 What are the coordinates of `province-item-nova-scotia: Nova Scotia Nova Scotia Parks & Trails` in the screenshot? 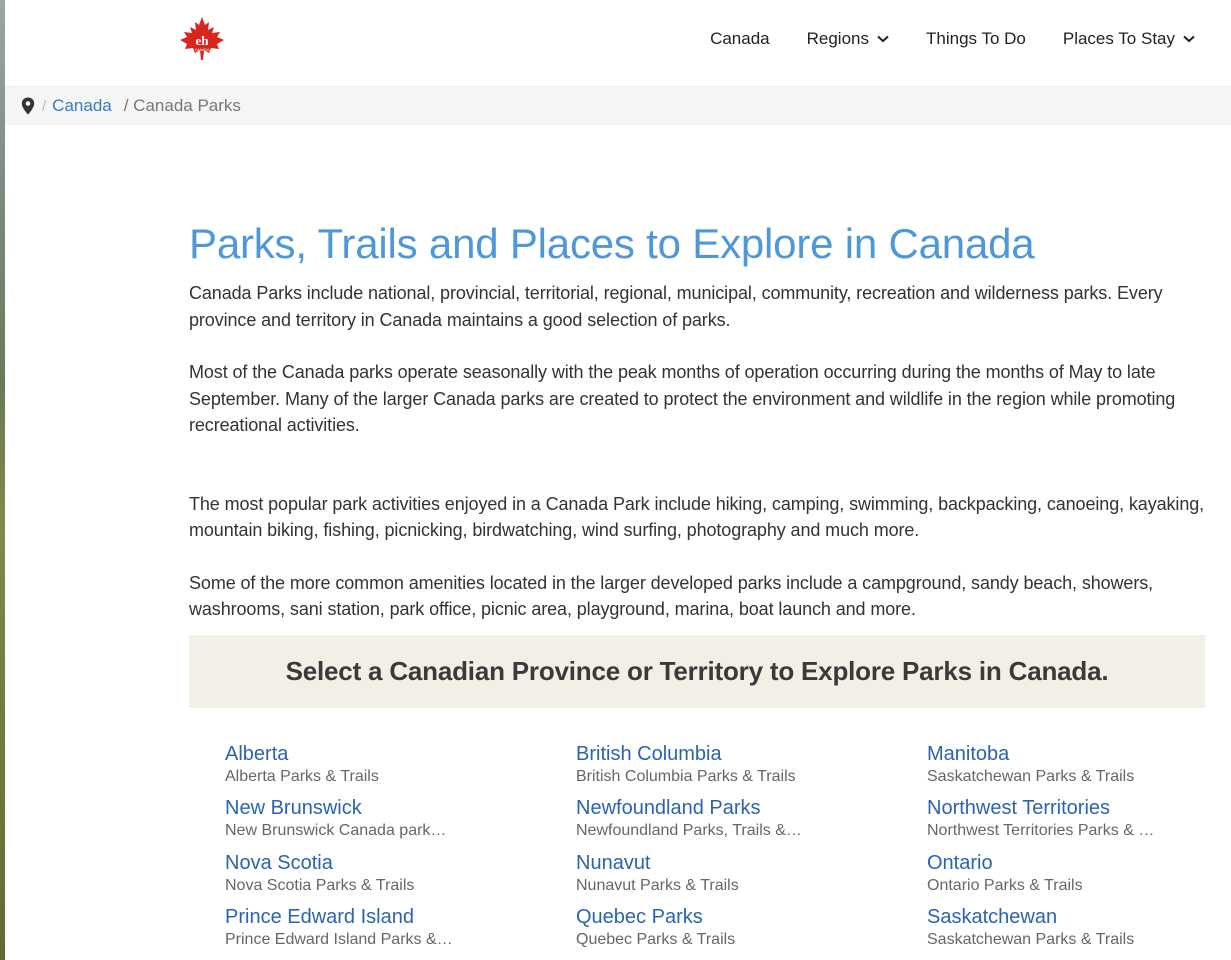 It's located at (400, 875).